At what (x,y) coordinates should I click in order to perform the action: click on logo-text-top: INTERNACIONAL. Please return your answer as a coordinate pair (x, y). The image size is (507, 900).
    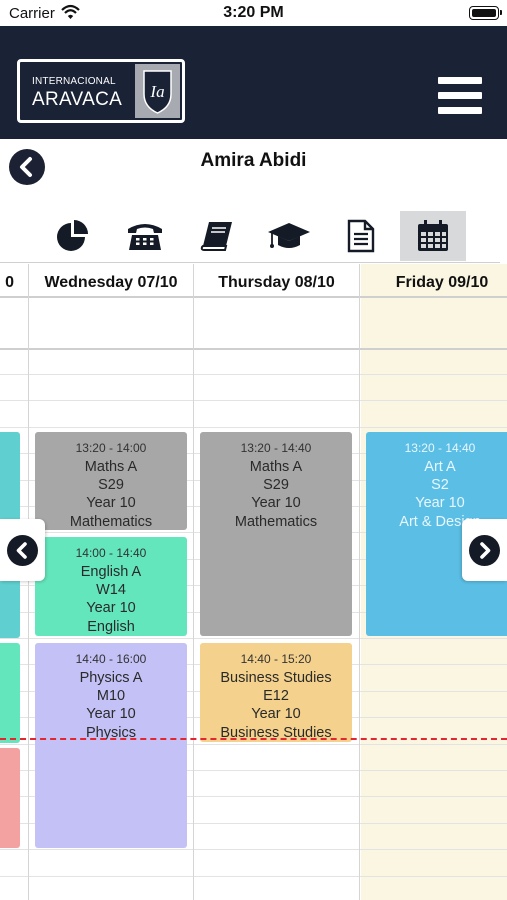
    Looking at the image, I should click on (74, 81).